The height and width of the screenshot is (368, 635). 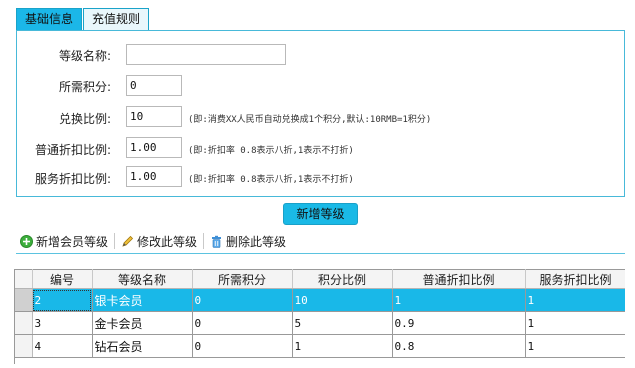 I want to click on level-name-input, so click(x=206, y=54).